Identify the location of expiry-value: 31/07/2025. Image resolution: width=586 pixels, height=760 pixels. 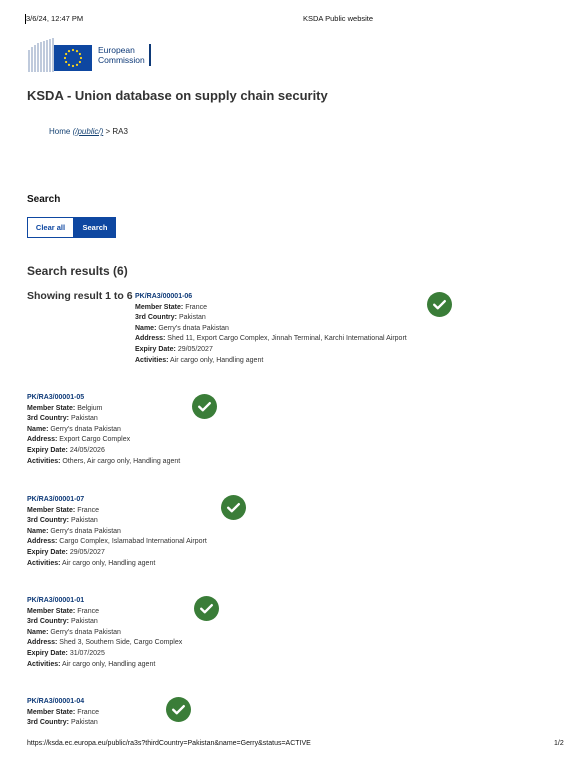
(87, 653).